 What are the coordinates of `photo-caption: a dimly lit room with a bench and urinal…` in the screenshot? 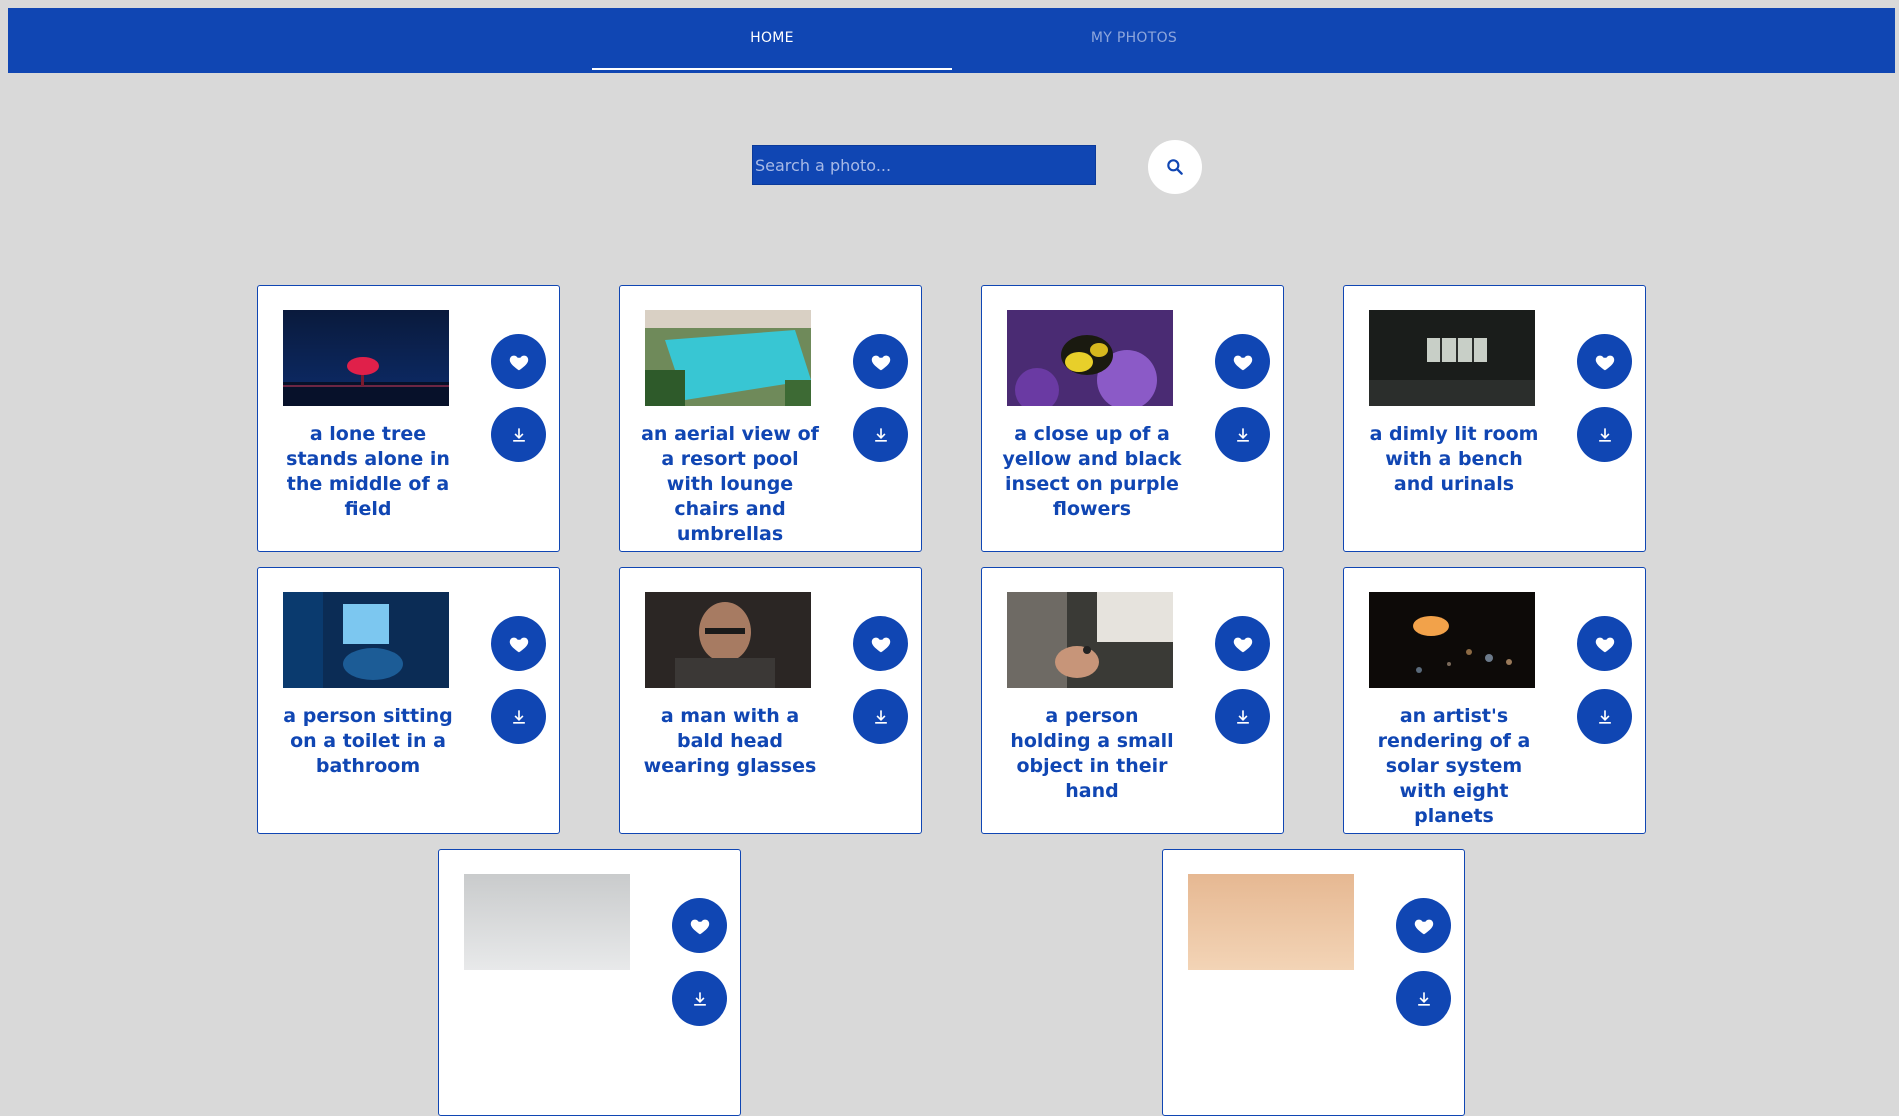 It's located at (1454, 459).